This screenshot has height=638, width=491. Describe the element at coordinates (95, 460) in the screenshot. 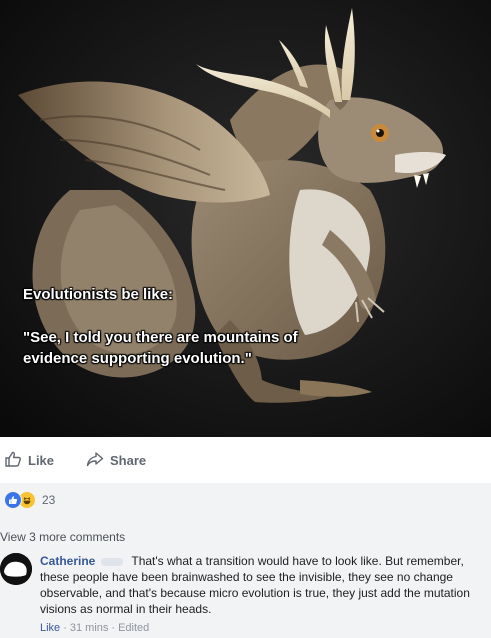

I see `share-arrow-icon` at that location.